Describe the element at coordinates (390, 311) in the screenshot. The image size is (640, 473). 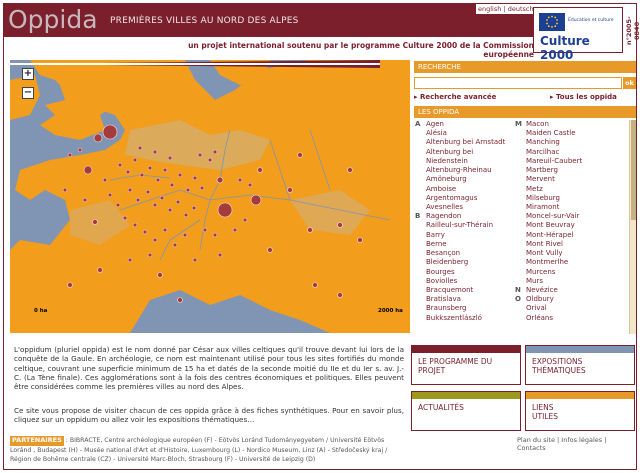
I see `scale-end-label: 2000 ha` at that location.